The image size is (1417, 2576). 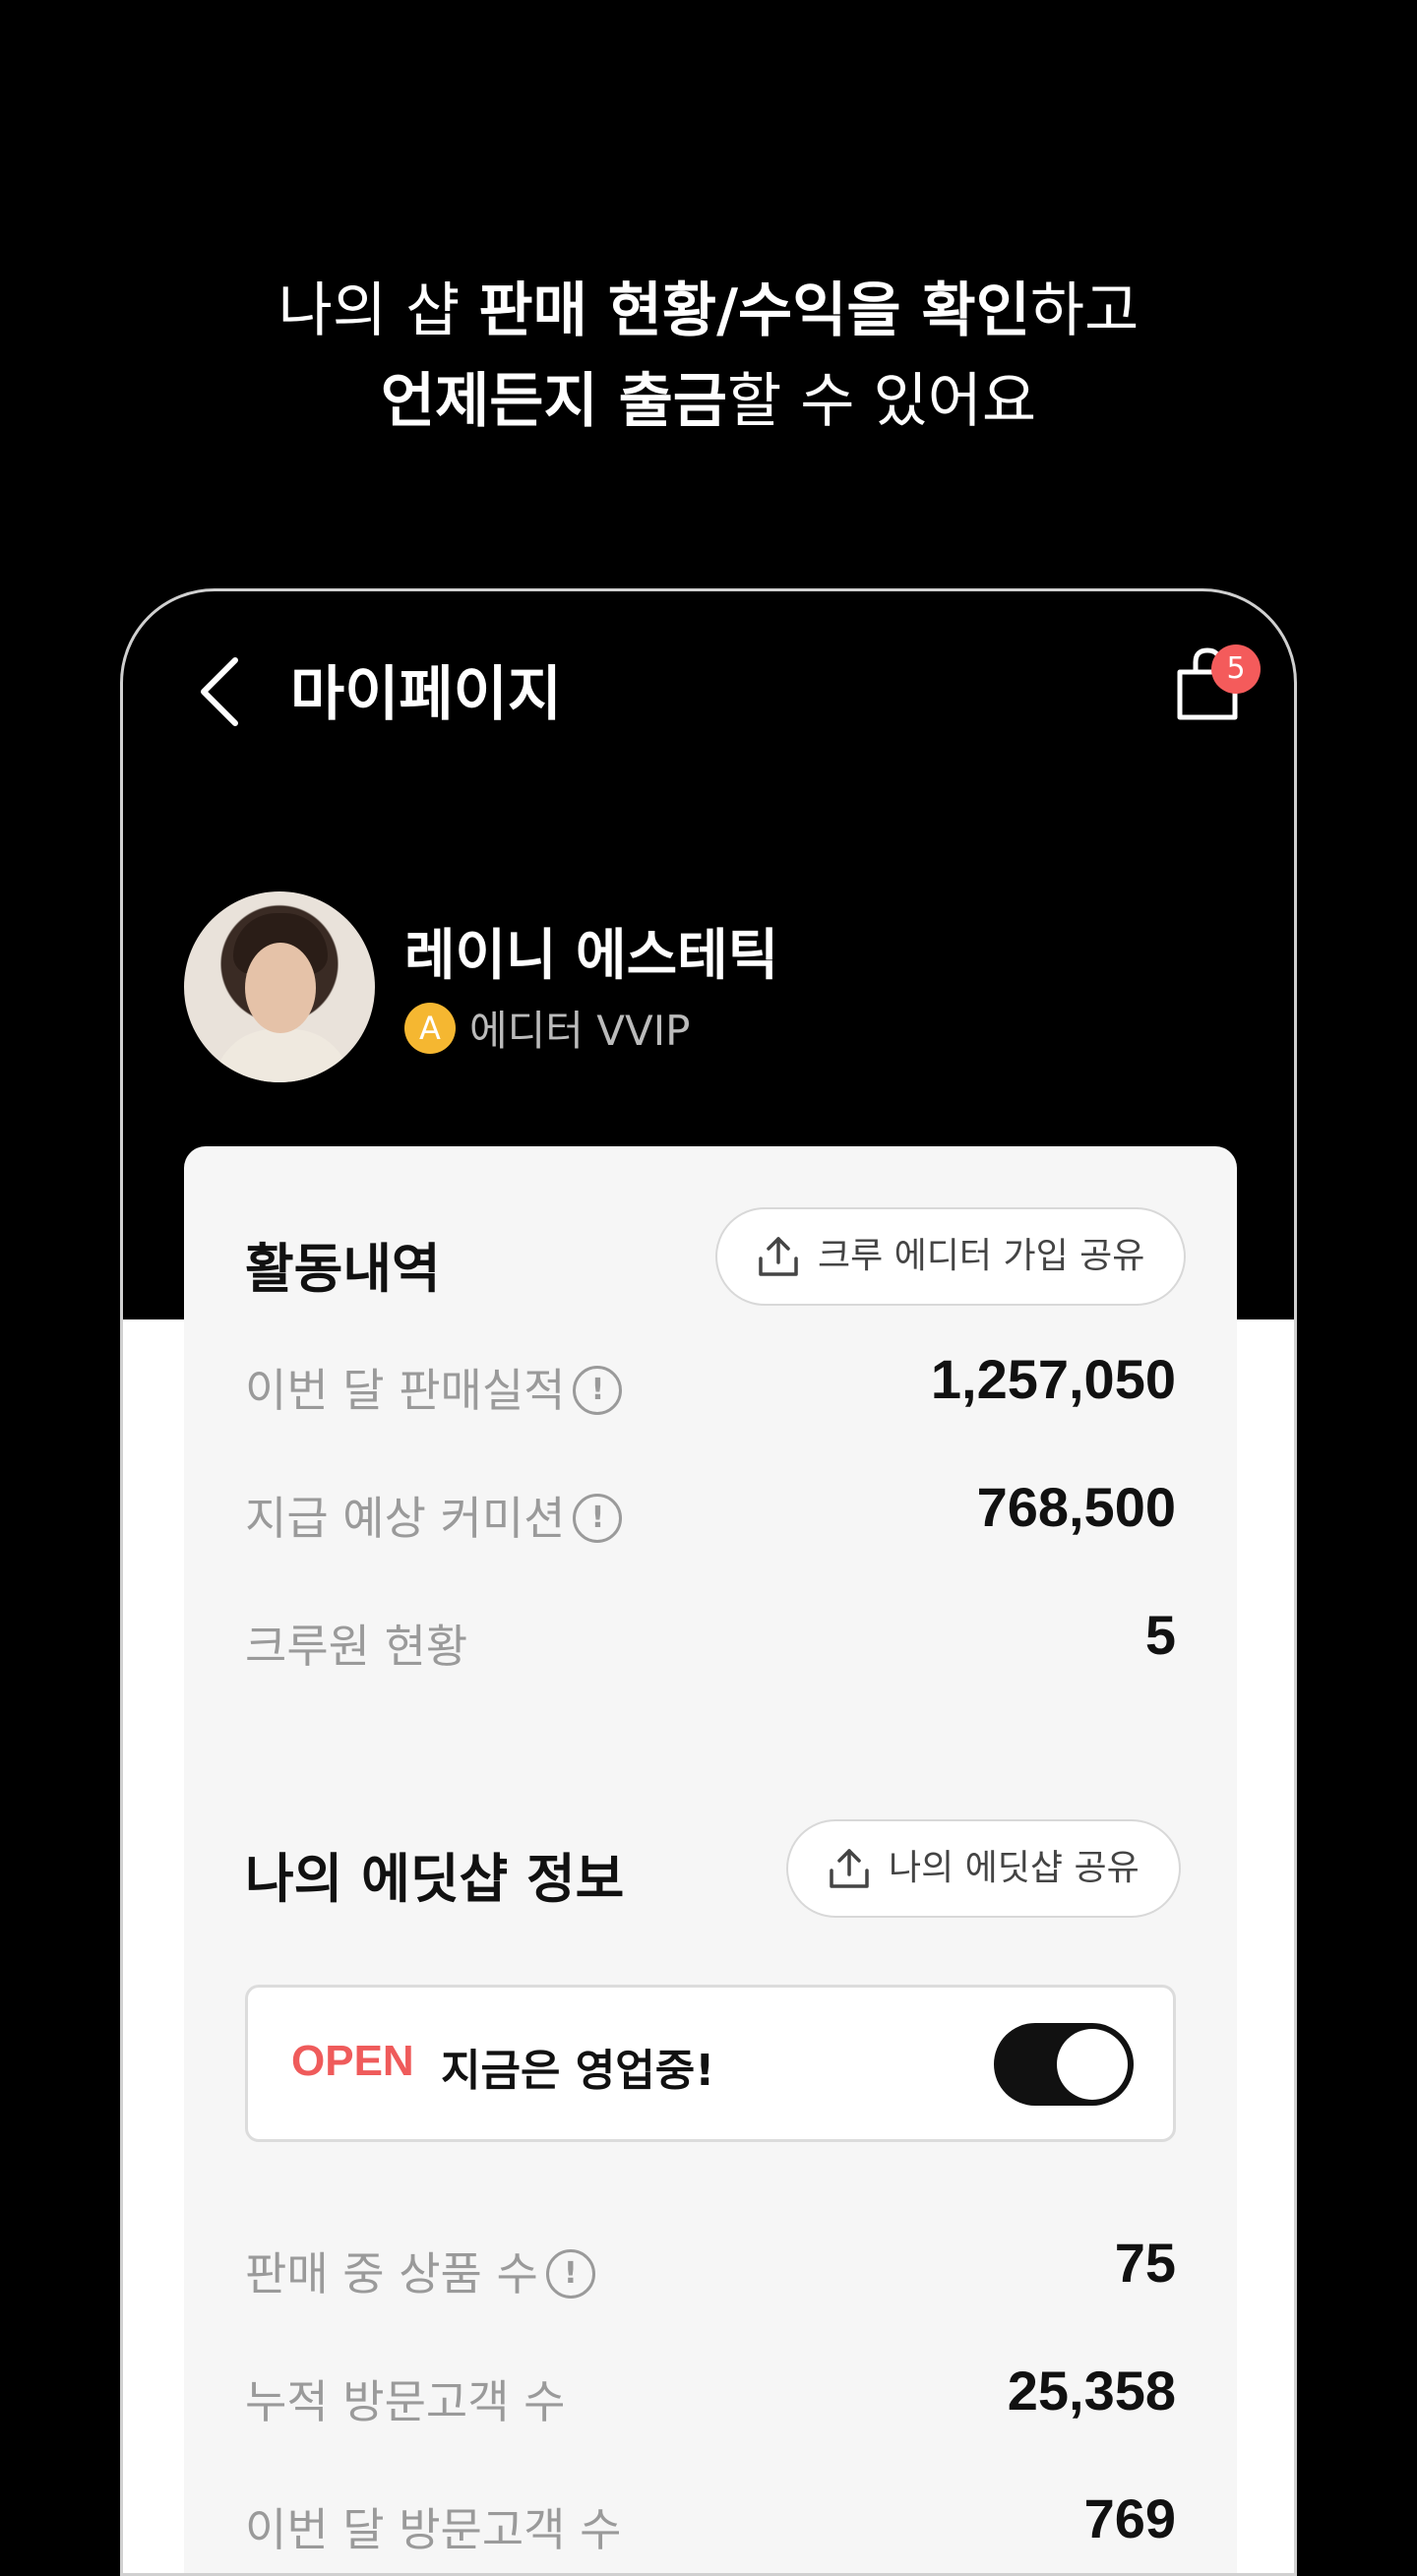 What do you see at coordinates (1160, 1635) in the screenshot?
I see `crew-status-value: 5` at bounding box center [1160, 1635].